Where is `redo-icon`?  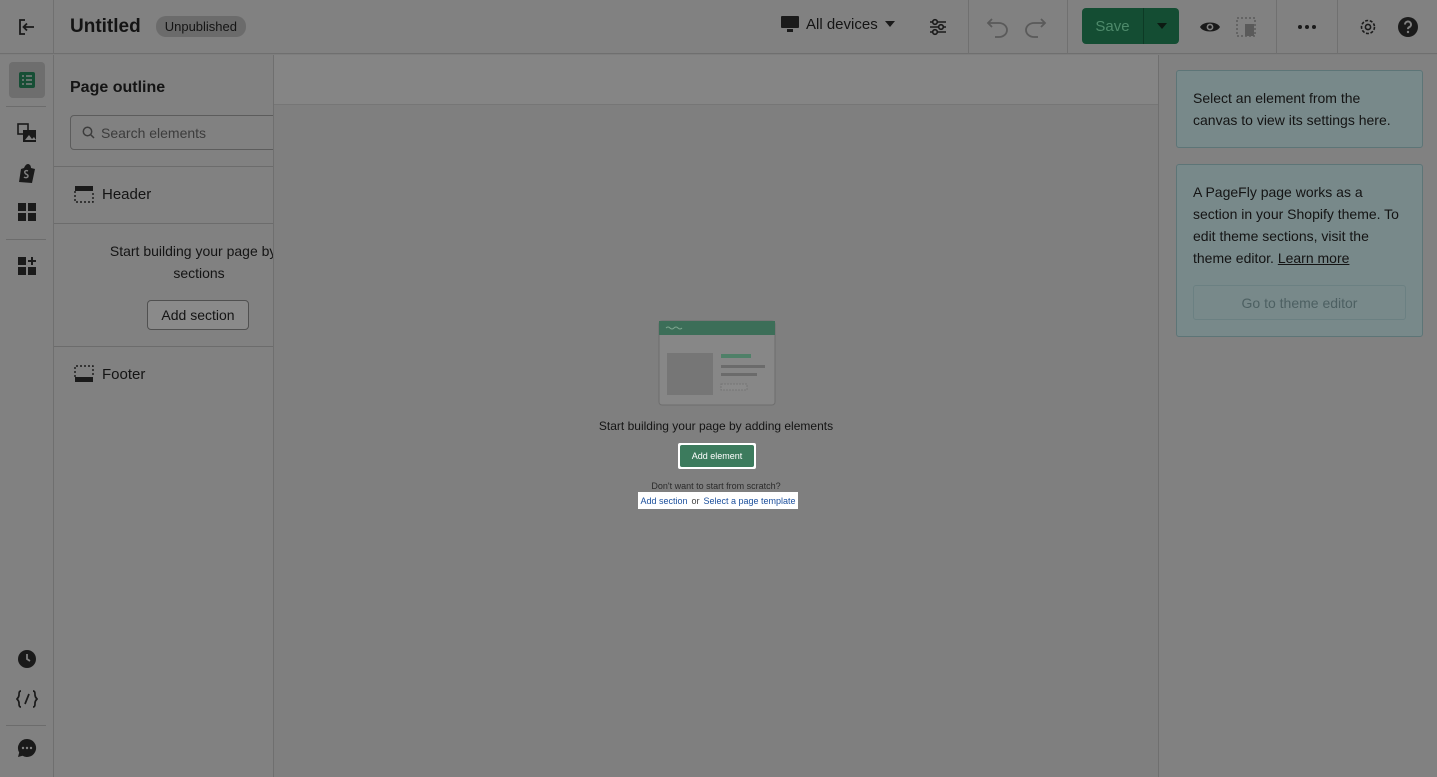
redo-icon is located at coordinates (1036, 28).